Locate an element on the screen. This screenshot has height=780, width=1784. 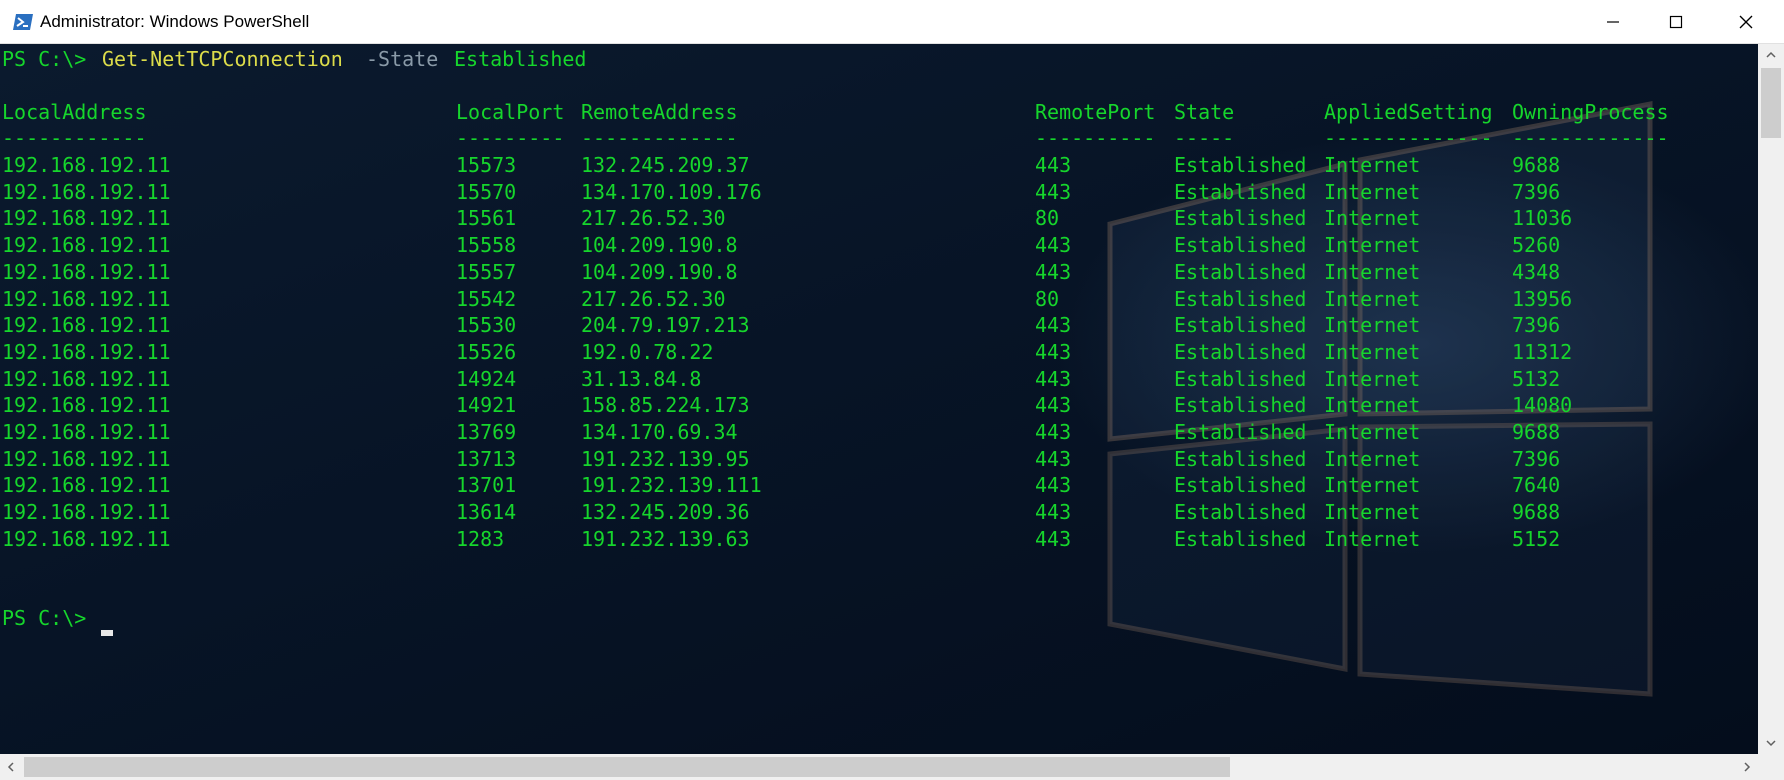
cell-localport: 13769 is located at coordinates (486, 432).